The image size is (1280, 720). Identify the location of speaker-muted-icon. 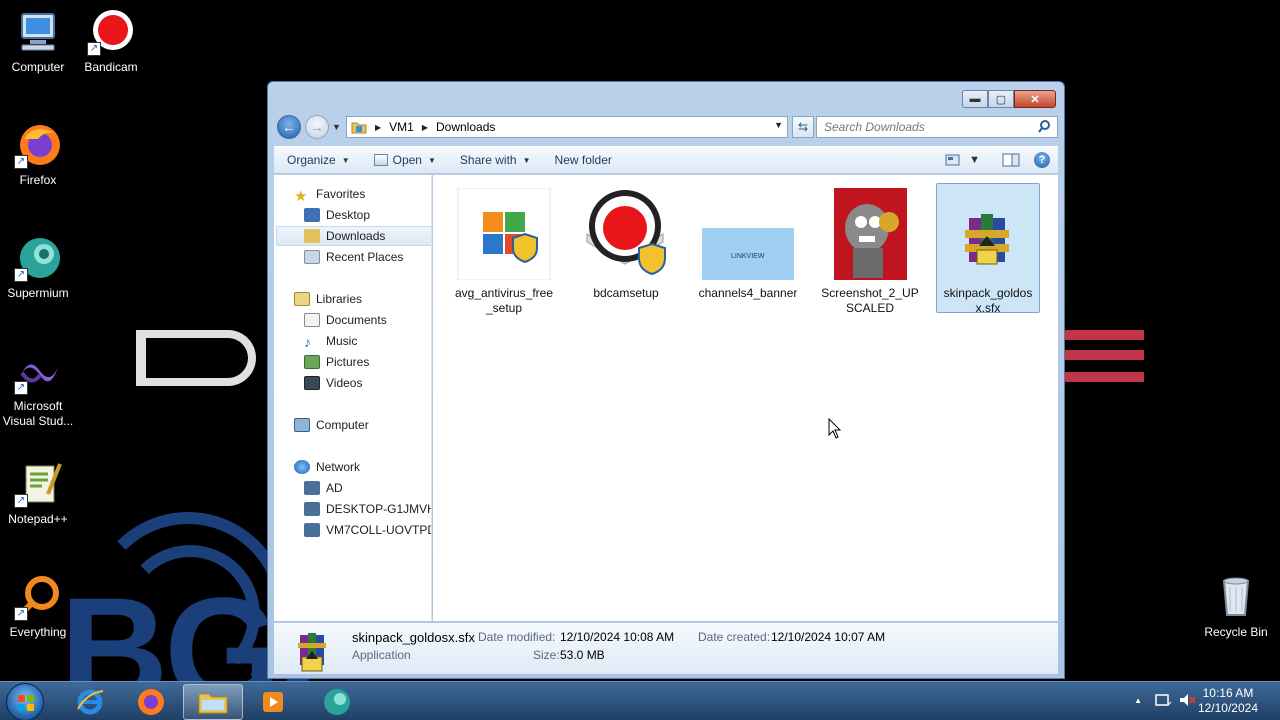
(1187, 700).